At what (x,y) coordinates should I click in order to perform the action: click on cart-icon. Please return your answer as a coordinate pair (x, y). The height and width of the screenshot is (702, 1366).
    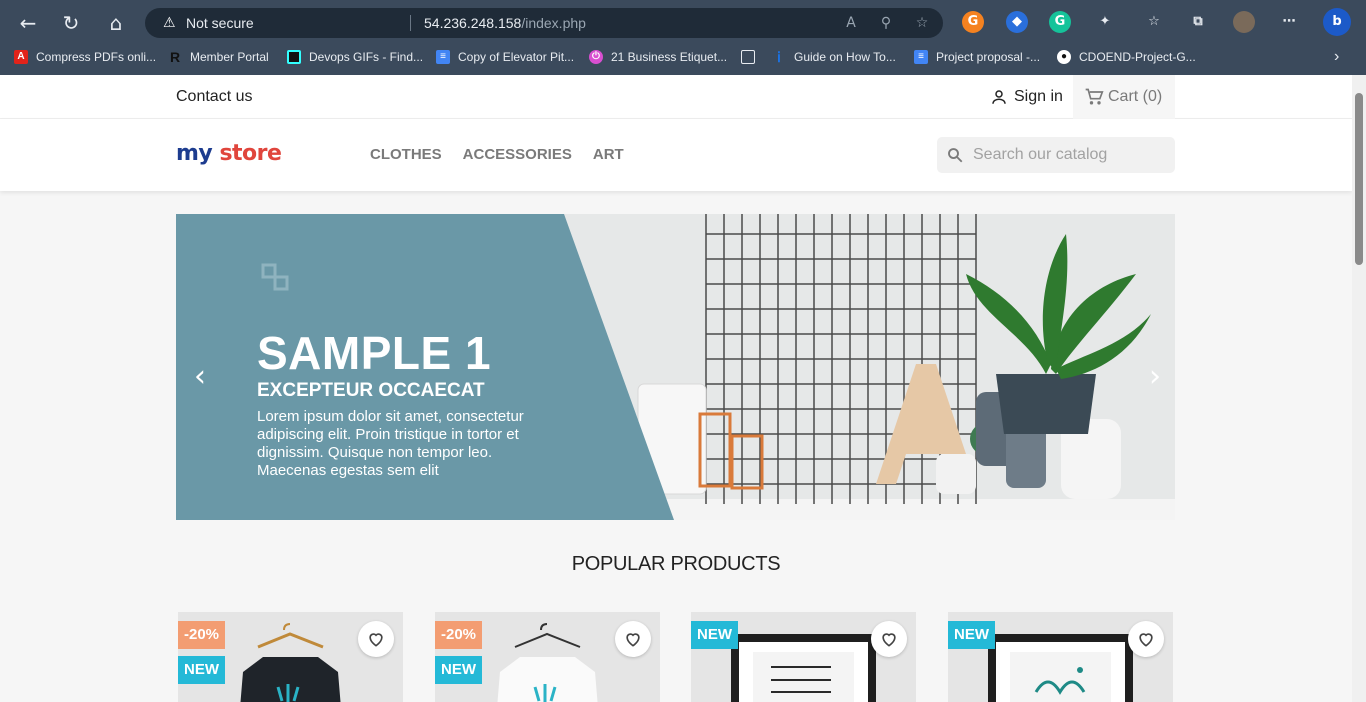
    Looking at the image, I should click on (1094, 96).